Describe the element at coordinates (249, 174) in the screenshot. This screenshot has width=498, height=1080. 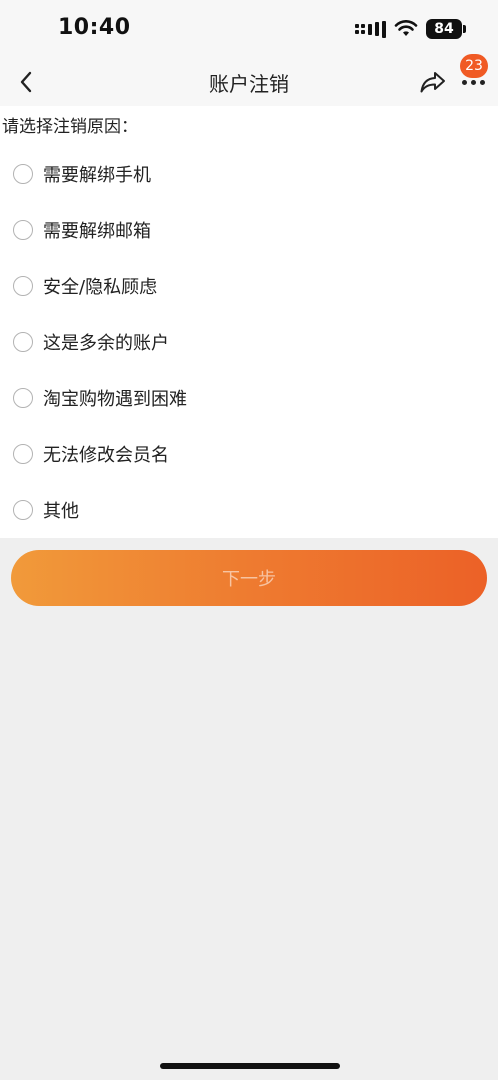
I see `reason-option-unbind-phone: 需要解绑手机` at that location.